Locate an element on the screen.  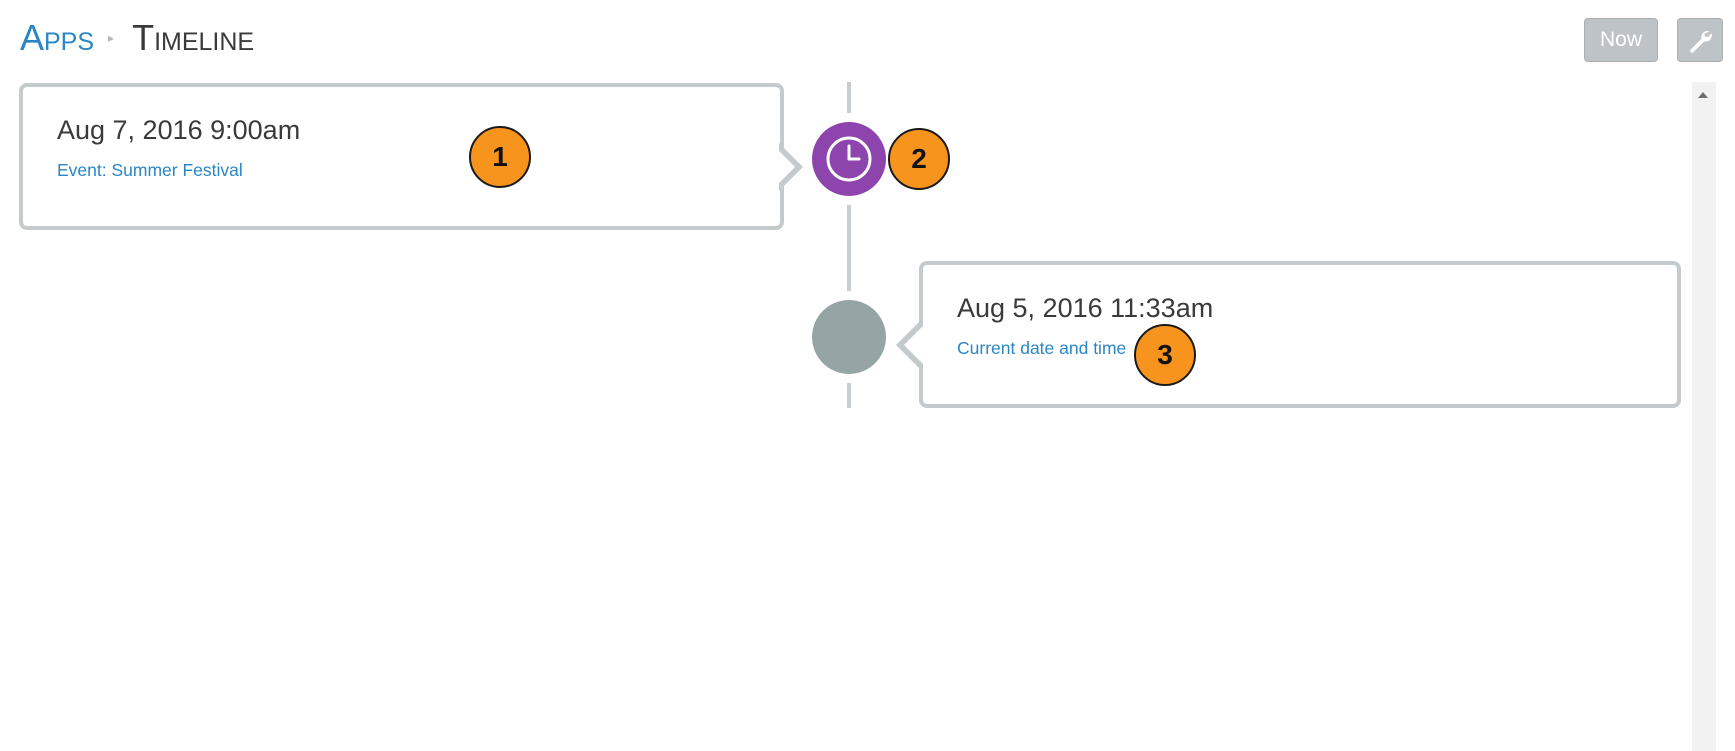
breadcrumb: Apps ▸ Timeline is located at coordinates (137, 38).